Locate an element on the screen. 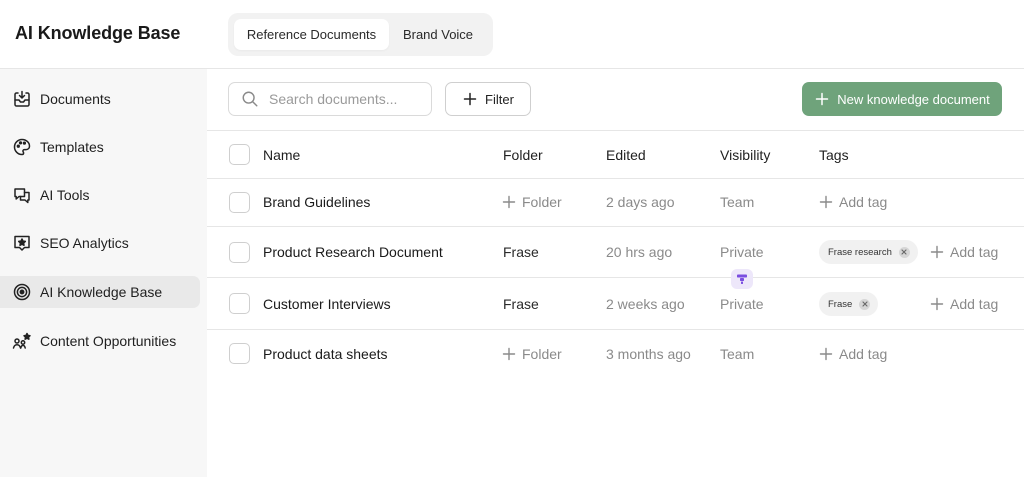 This screenshot has height=477, width=1024. document-name: Product Research Document is located at coordinates (353, 252).